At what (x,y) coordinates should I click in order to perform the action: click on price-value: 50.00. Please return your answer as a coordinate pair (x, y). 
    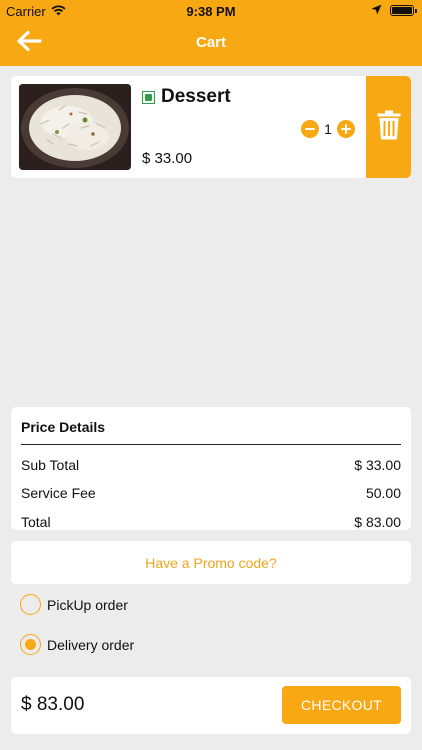
    Looking at the image, I should click on (383, 493).